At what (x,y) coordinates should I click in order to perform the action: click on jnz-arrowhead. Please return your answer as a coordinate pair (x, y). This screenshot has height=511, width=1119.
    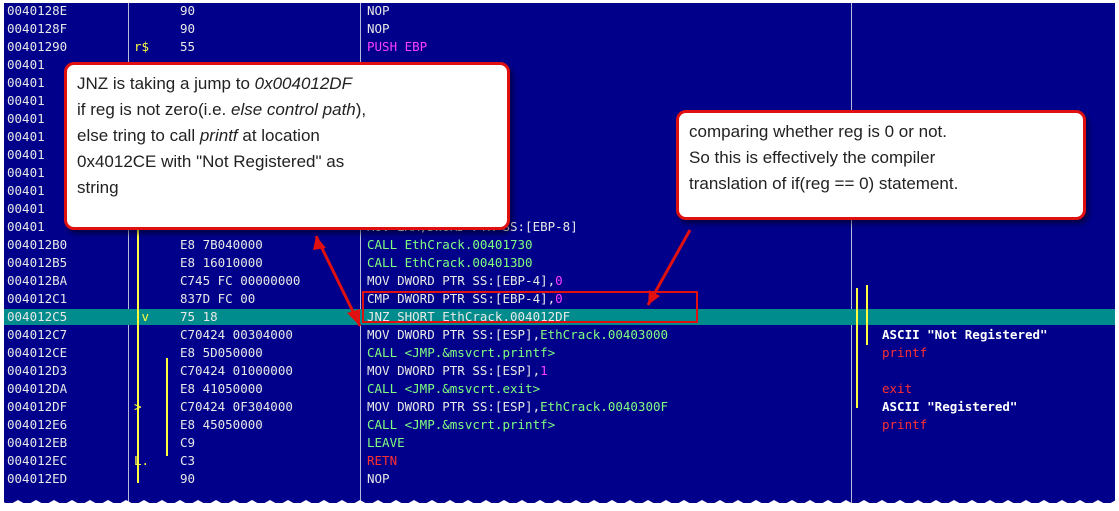
    Looking at the image, I should click on (353, 317).